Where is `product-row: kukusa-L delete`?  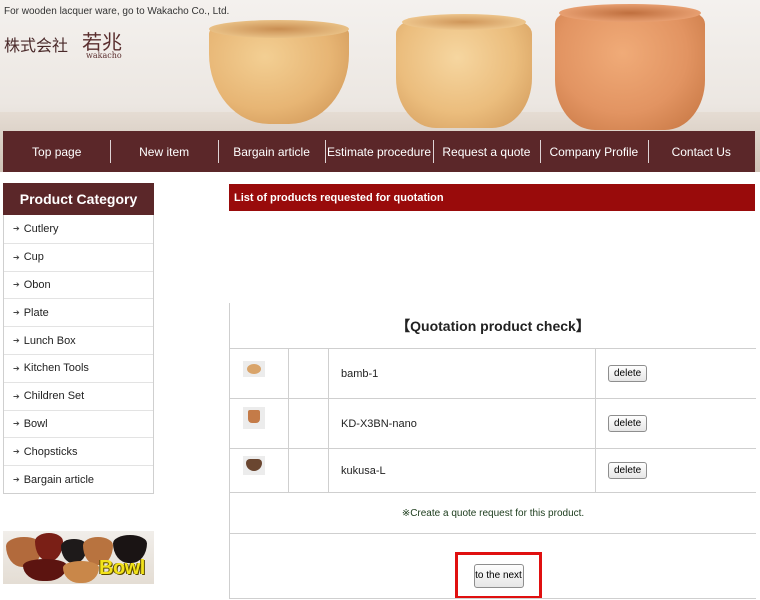
product-row: kukusa-L delete is located at coordinates (493, 471).